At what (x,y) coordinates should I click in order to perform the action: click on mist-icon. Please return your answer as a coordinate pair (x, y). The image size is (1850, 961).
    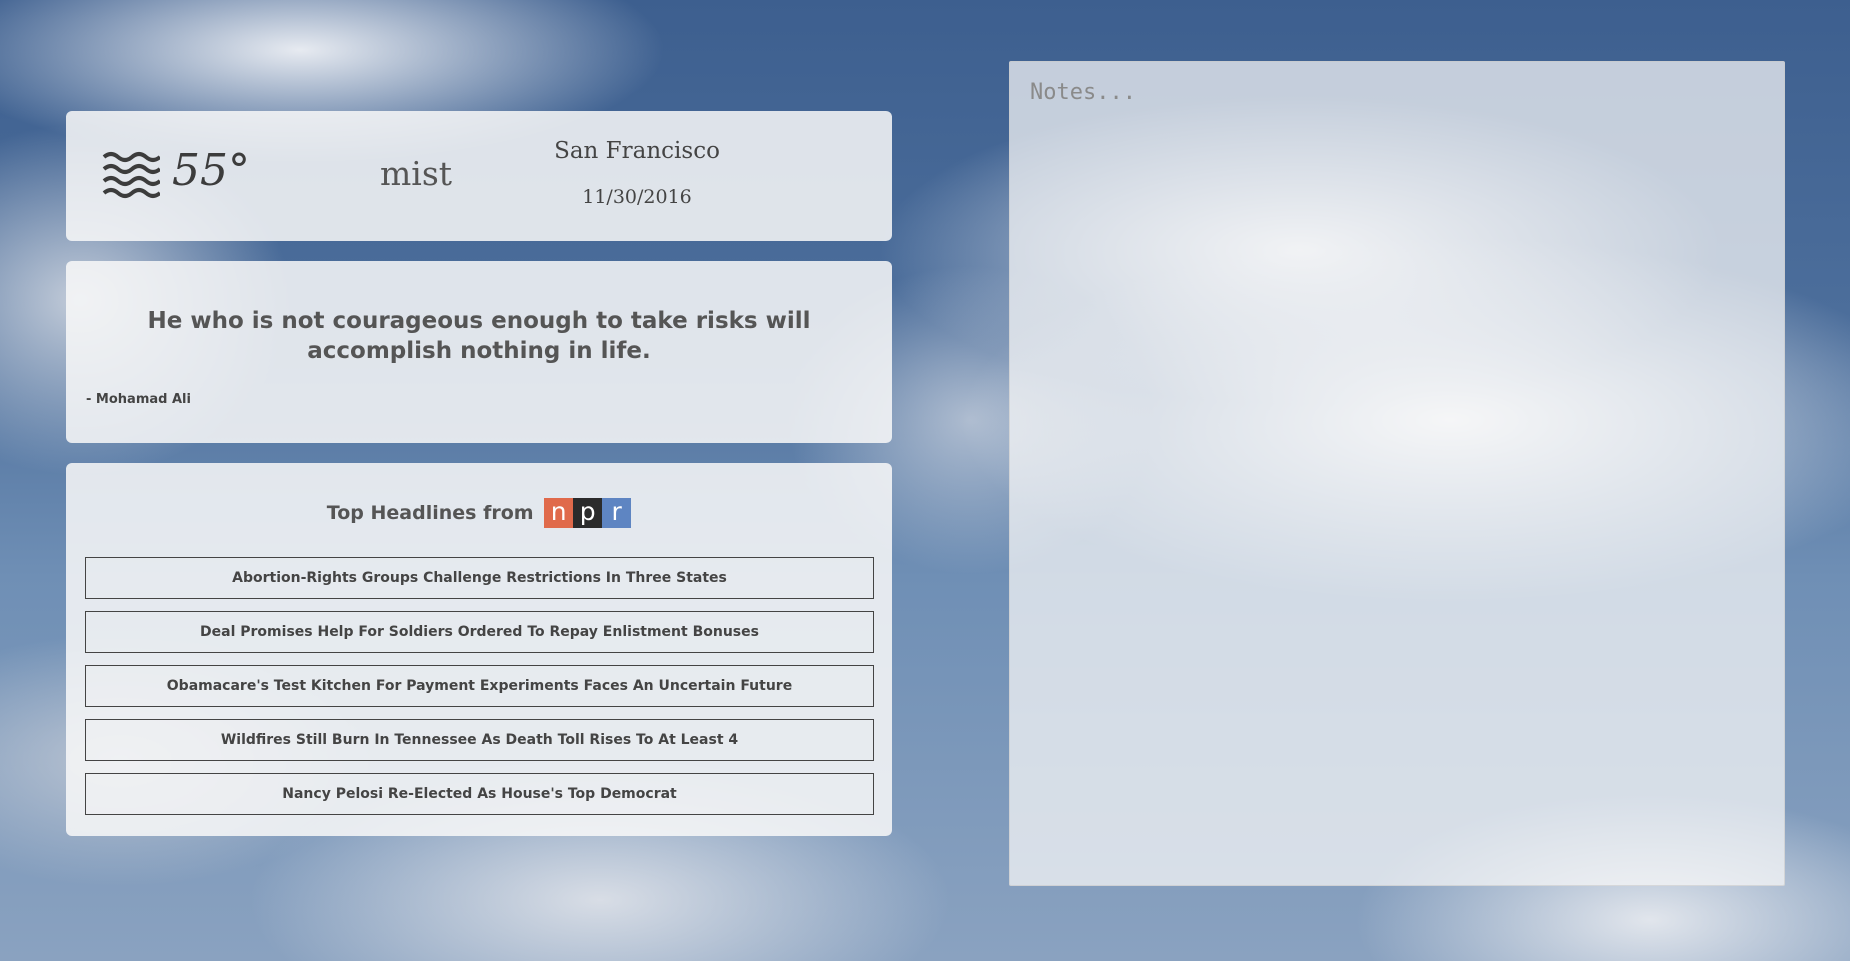
    Looking at the image, I should click on (131, 175).